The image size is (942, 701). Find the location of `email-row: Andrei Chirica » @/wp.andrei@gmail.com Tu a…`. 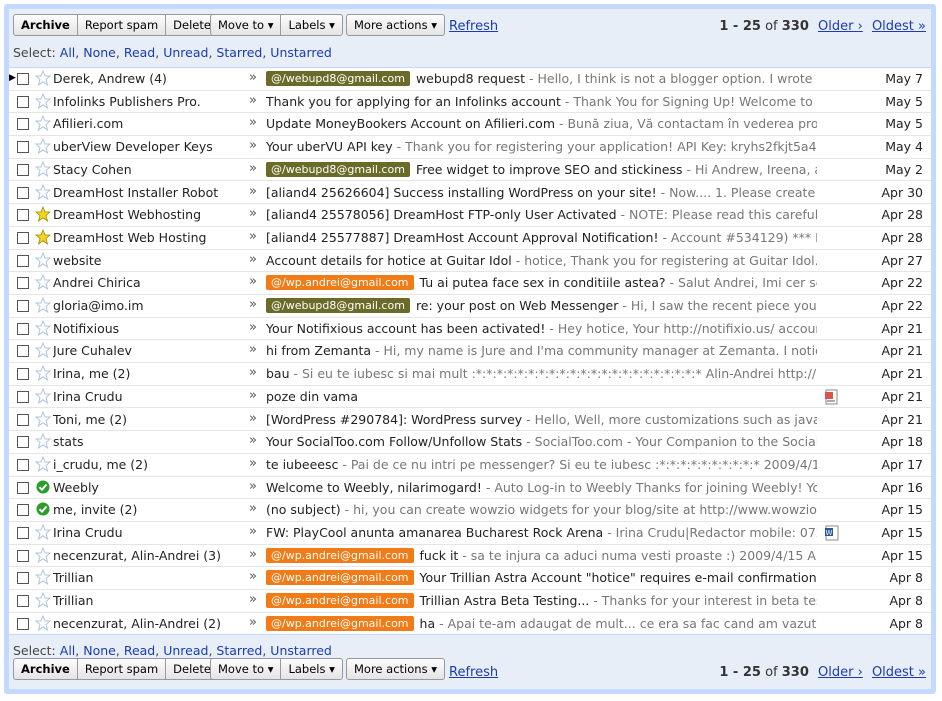

email-row: Andrei Chirica » @/wp.andrei@gmail.com Tu a… is located at coordinates (470, 283).